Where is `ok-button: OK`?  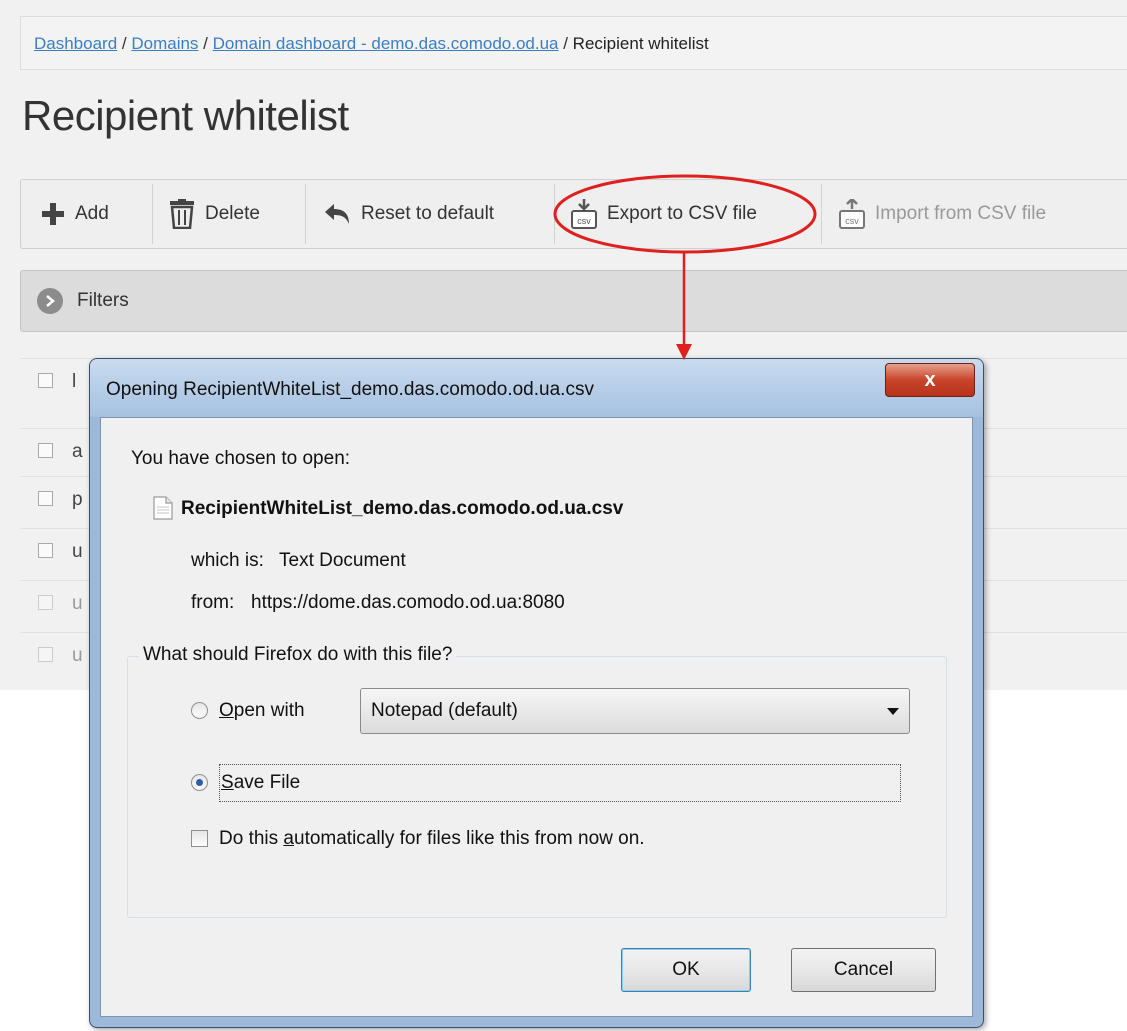
ok-button: OK is located at coordinates (686, 970).